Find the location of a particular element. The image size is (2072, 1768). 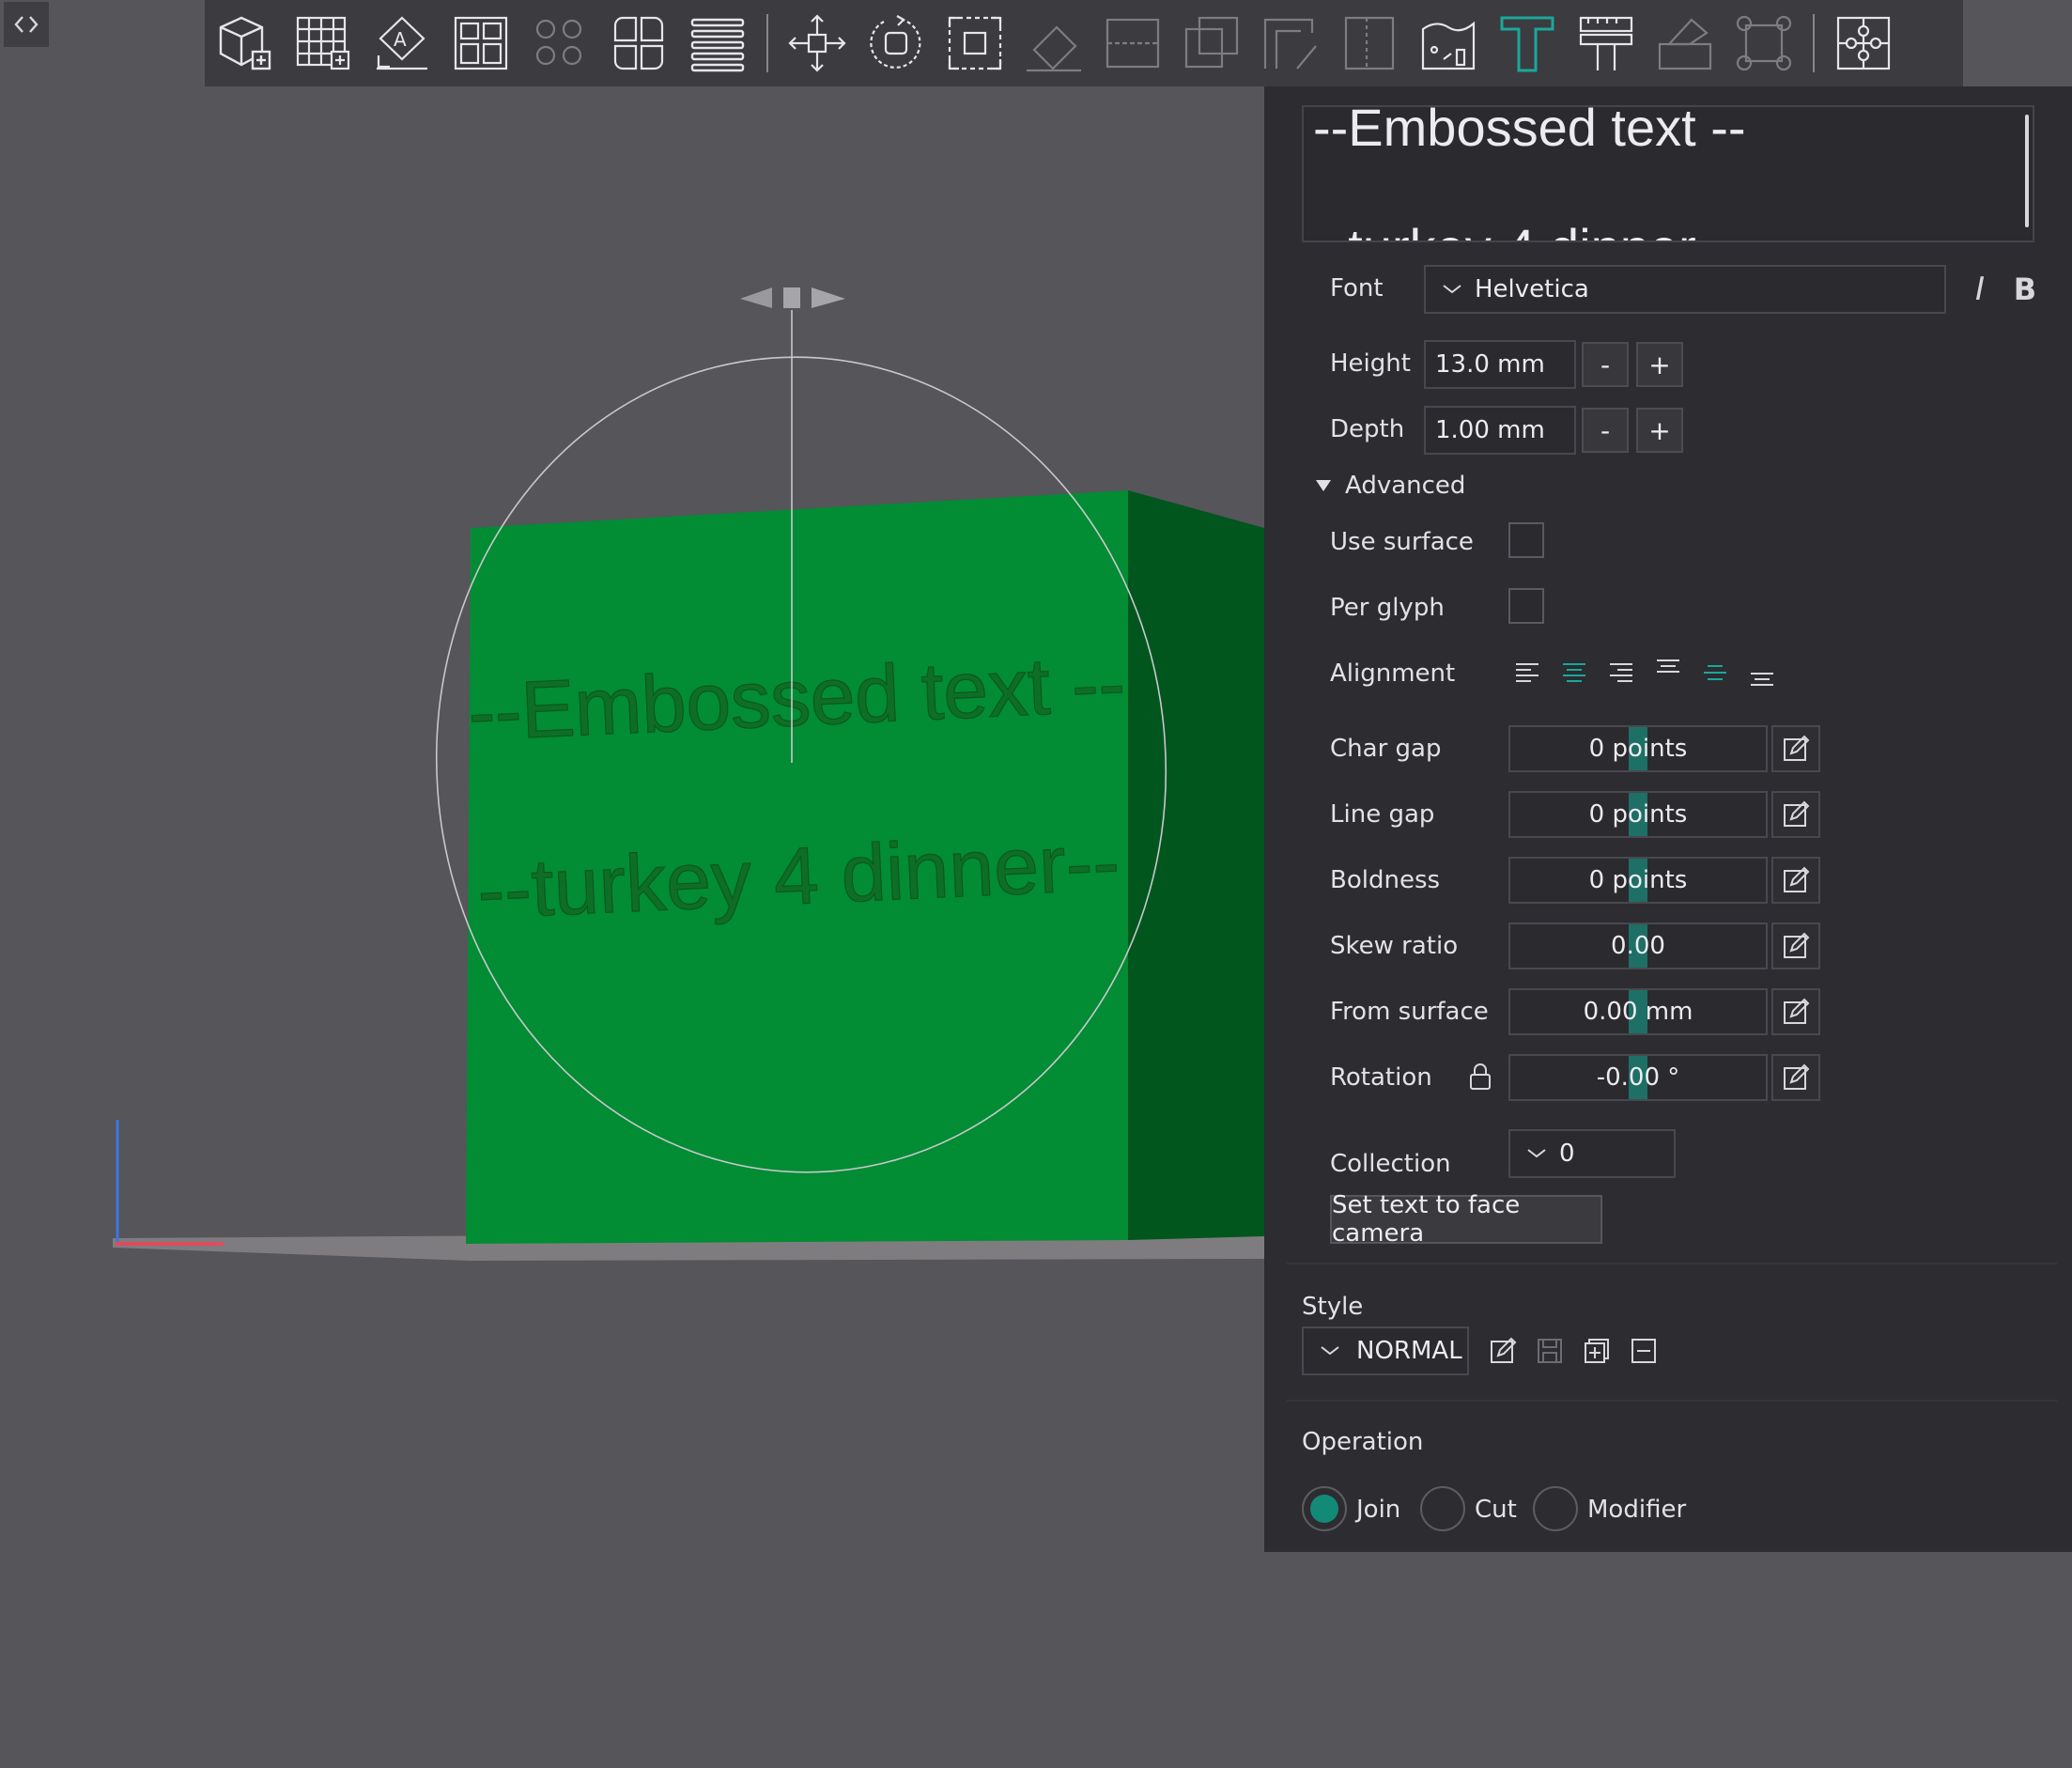

fuzzy-skin-button is located at coordinates (1448, 43).